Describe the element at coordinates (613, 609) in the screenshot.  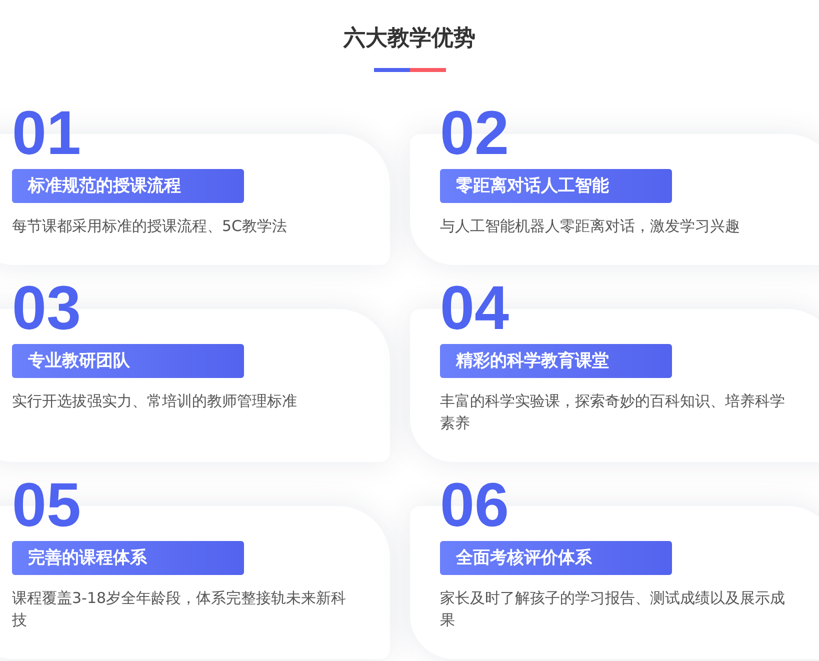
I see `feature-description: 家长及时了解孩子的学习报告、测试成绩以及展示成果` at that location.